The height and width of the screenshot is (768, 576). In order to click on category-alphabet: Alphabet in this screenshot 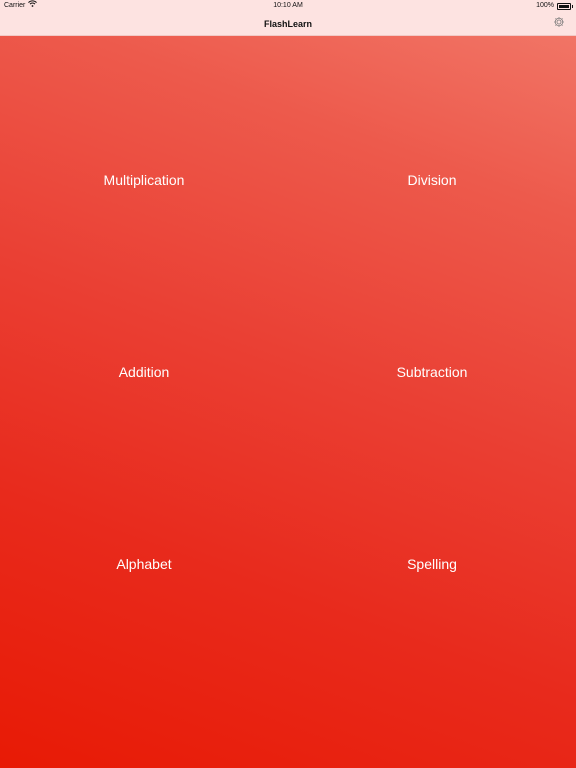, I will do `click(144, 564)`.